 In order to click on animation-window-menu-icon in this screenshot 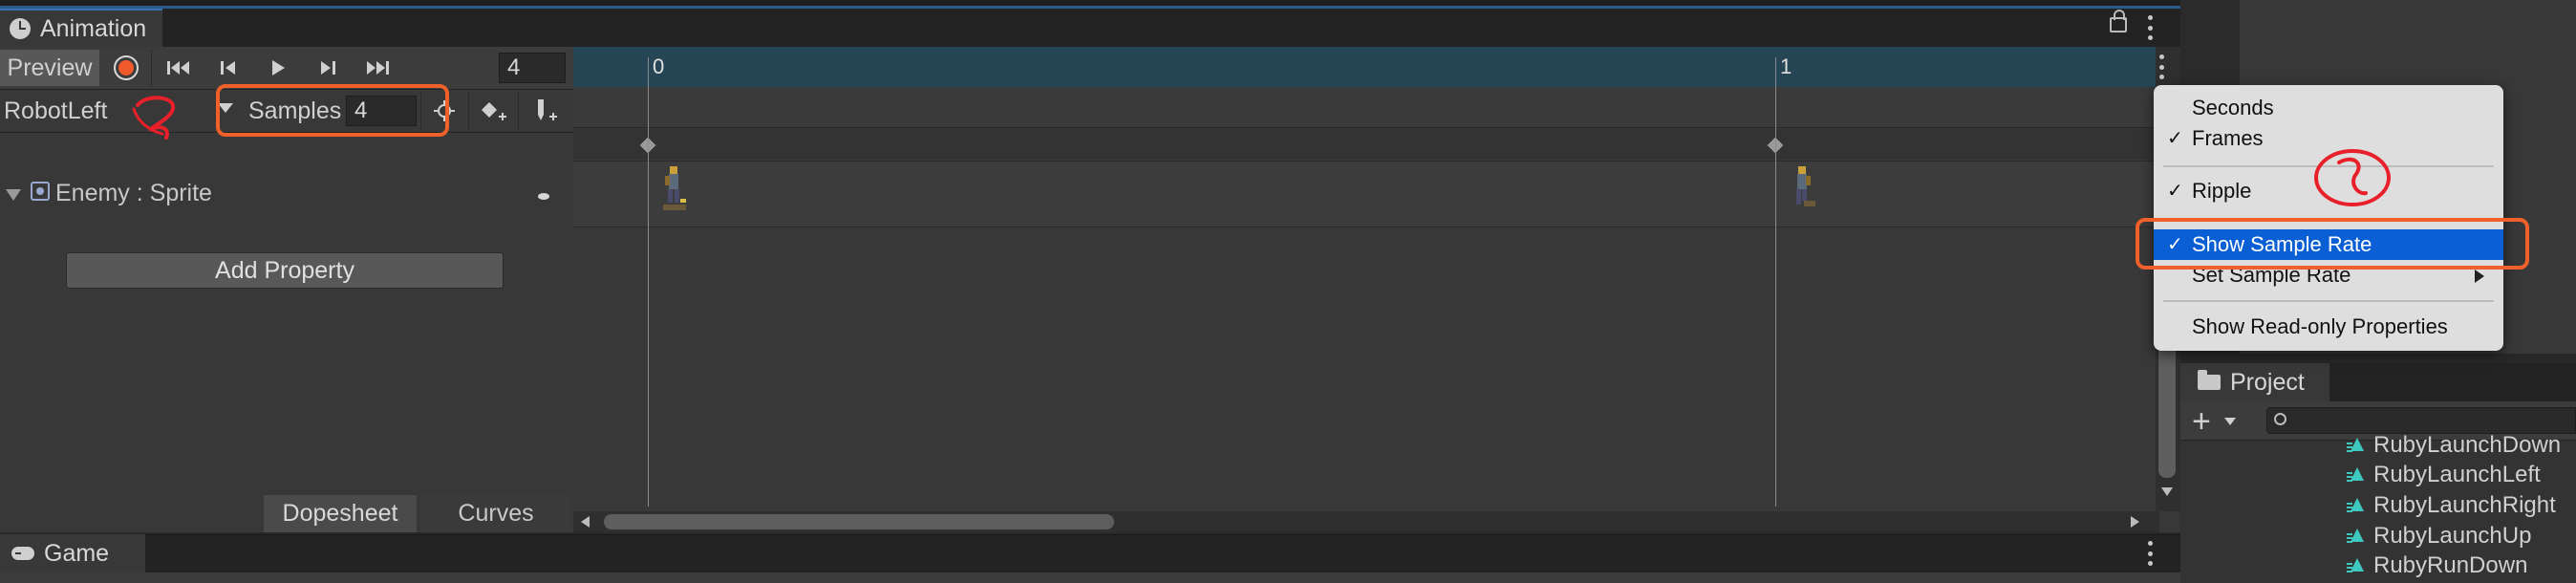, I will do `click(2150, 27)`.